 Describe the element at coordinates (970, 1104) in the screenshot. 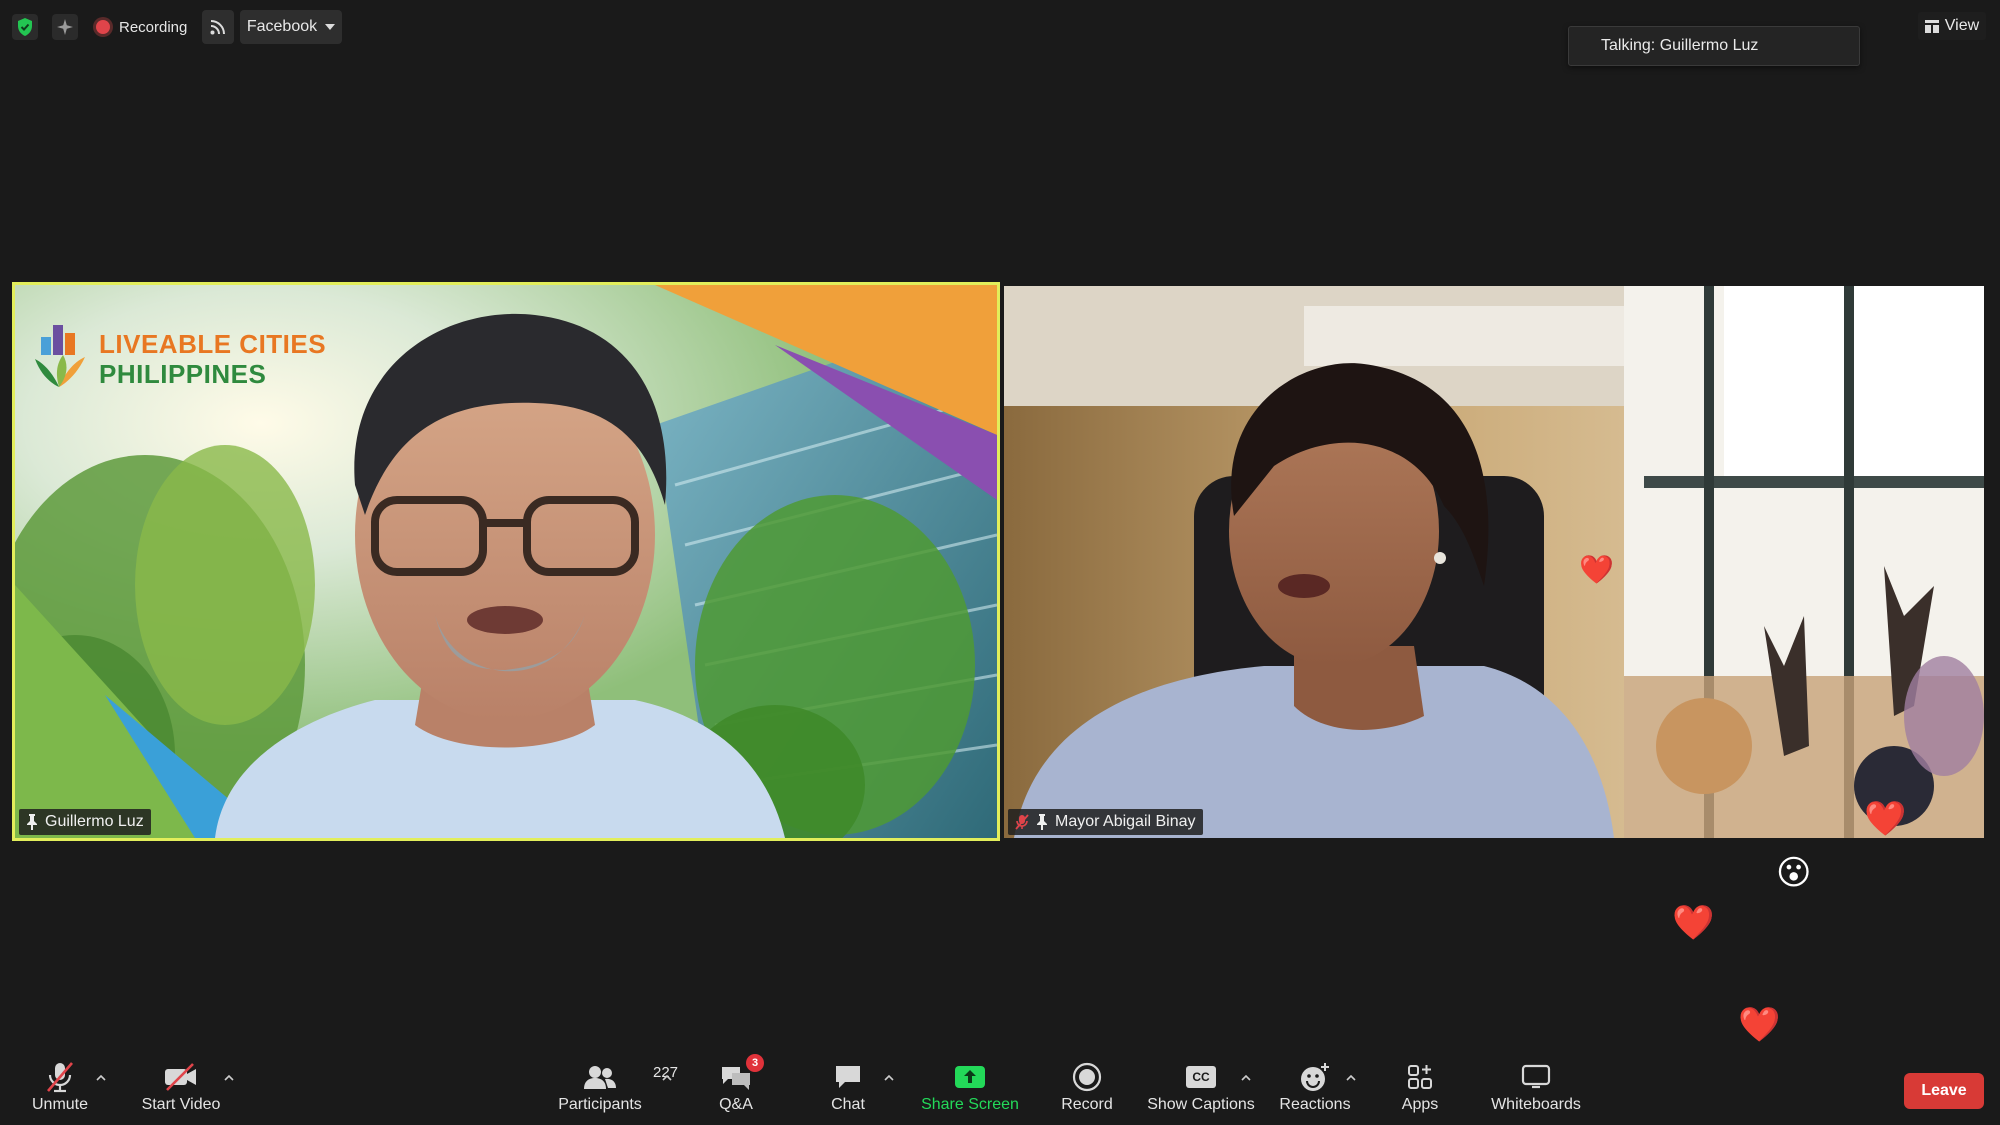

I see `share-screen-label: Share Screen` at that location.